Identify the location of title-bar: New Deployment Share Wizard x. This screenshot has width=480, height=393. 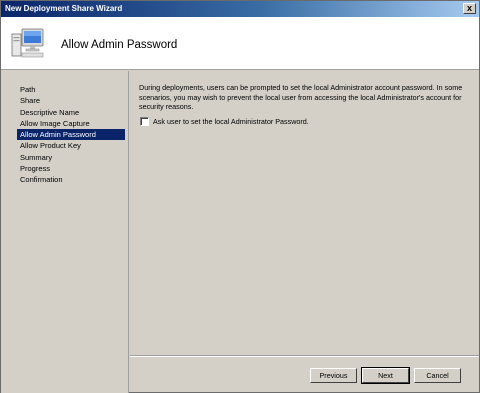
(240, 9).